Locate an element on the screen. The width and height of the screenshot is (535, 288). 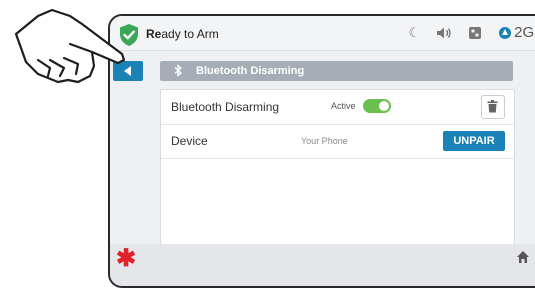
device-row: Device Your Phone UNPAIR is located at coordinates (337, 141).